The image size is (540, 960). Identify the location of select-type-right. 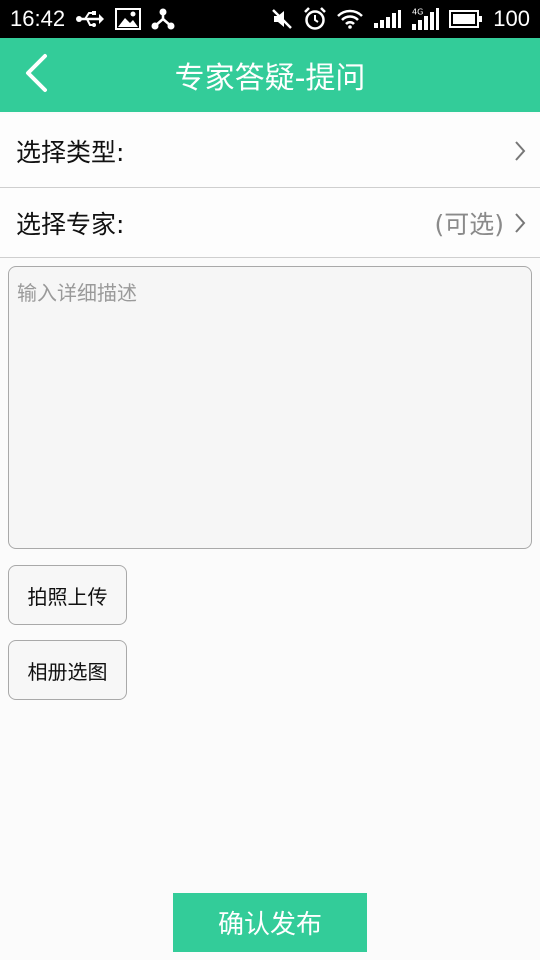
(520, 151).